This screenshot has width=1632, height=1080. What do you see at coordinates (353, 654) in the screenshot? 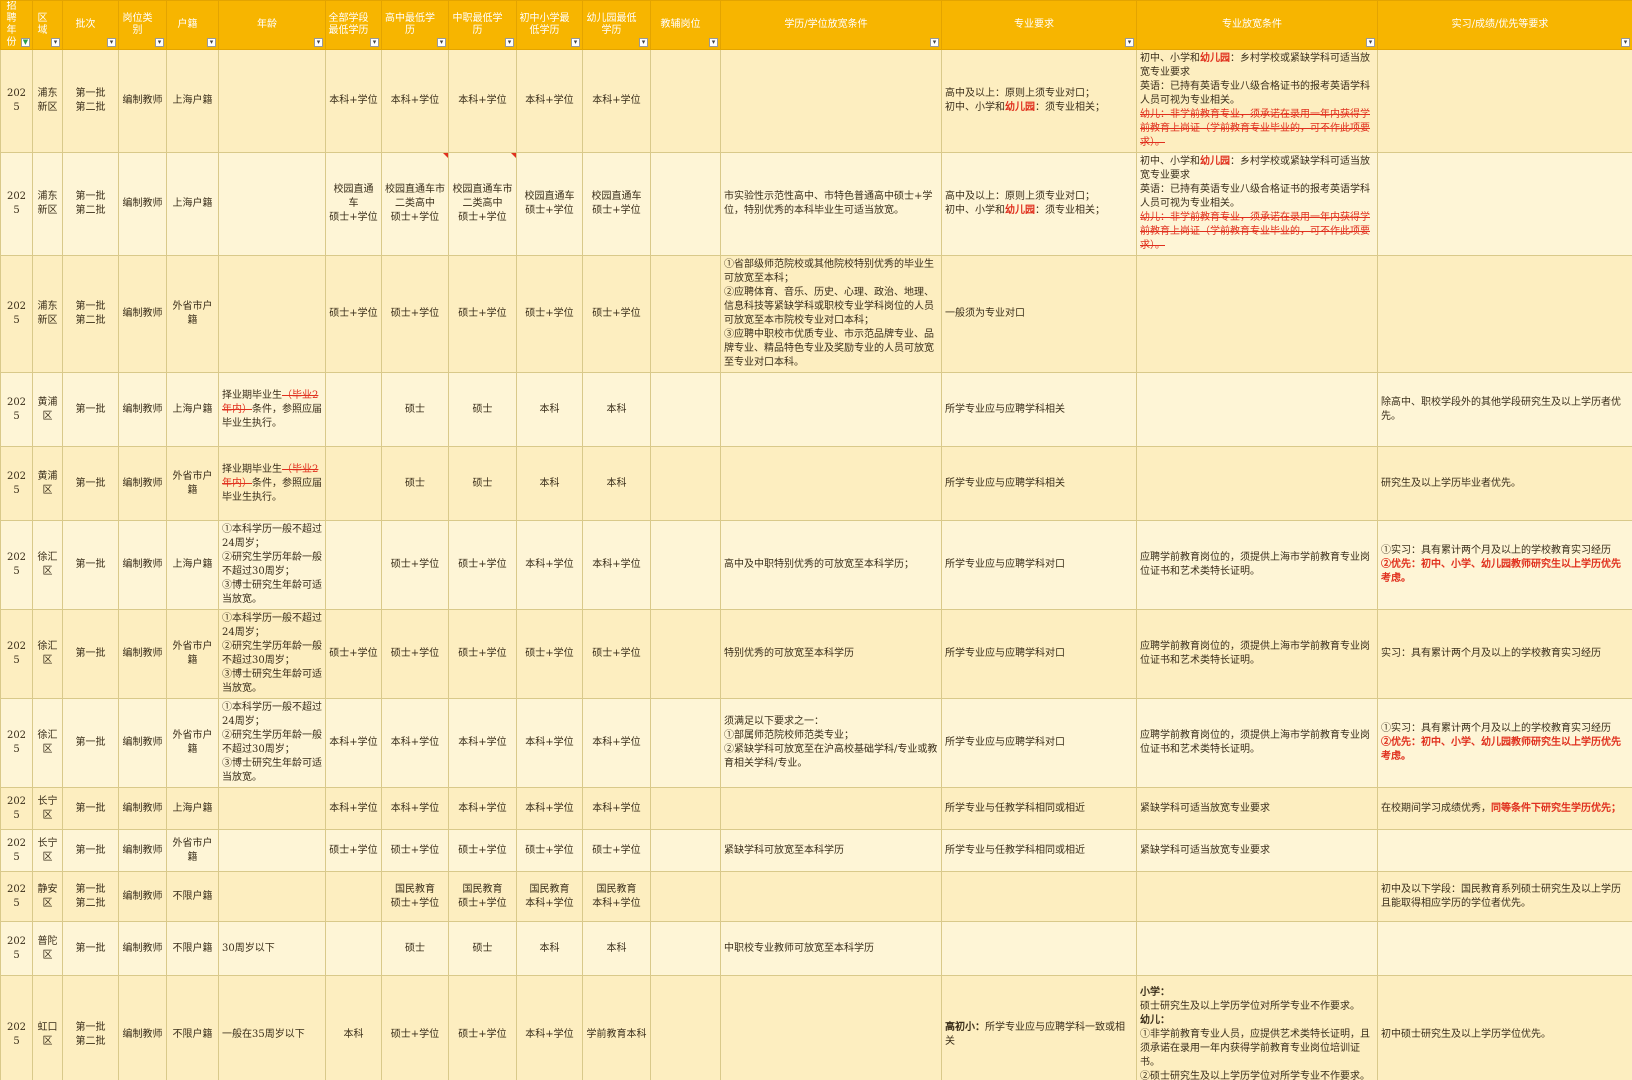
I see `cell-all-min-degree: 硕士+学位` at bounding box center [353, 654].